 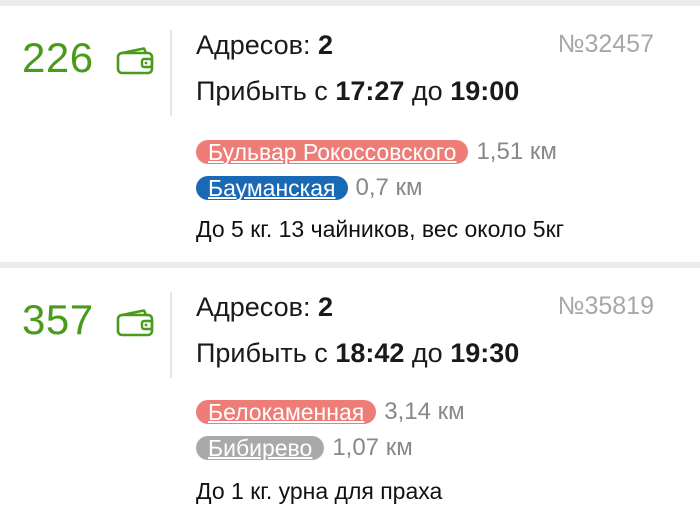 What do you see at coordinates (389, 187) in the screenshot?
I see `metro-distance: 0,7 км` at bounding box center [389, 187].